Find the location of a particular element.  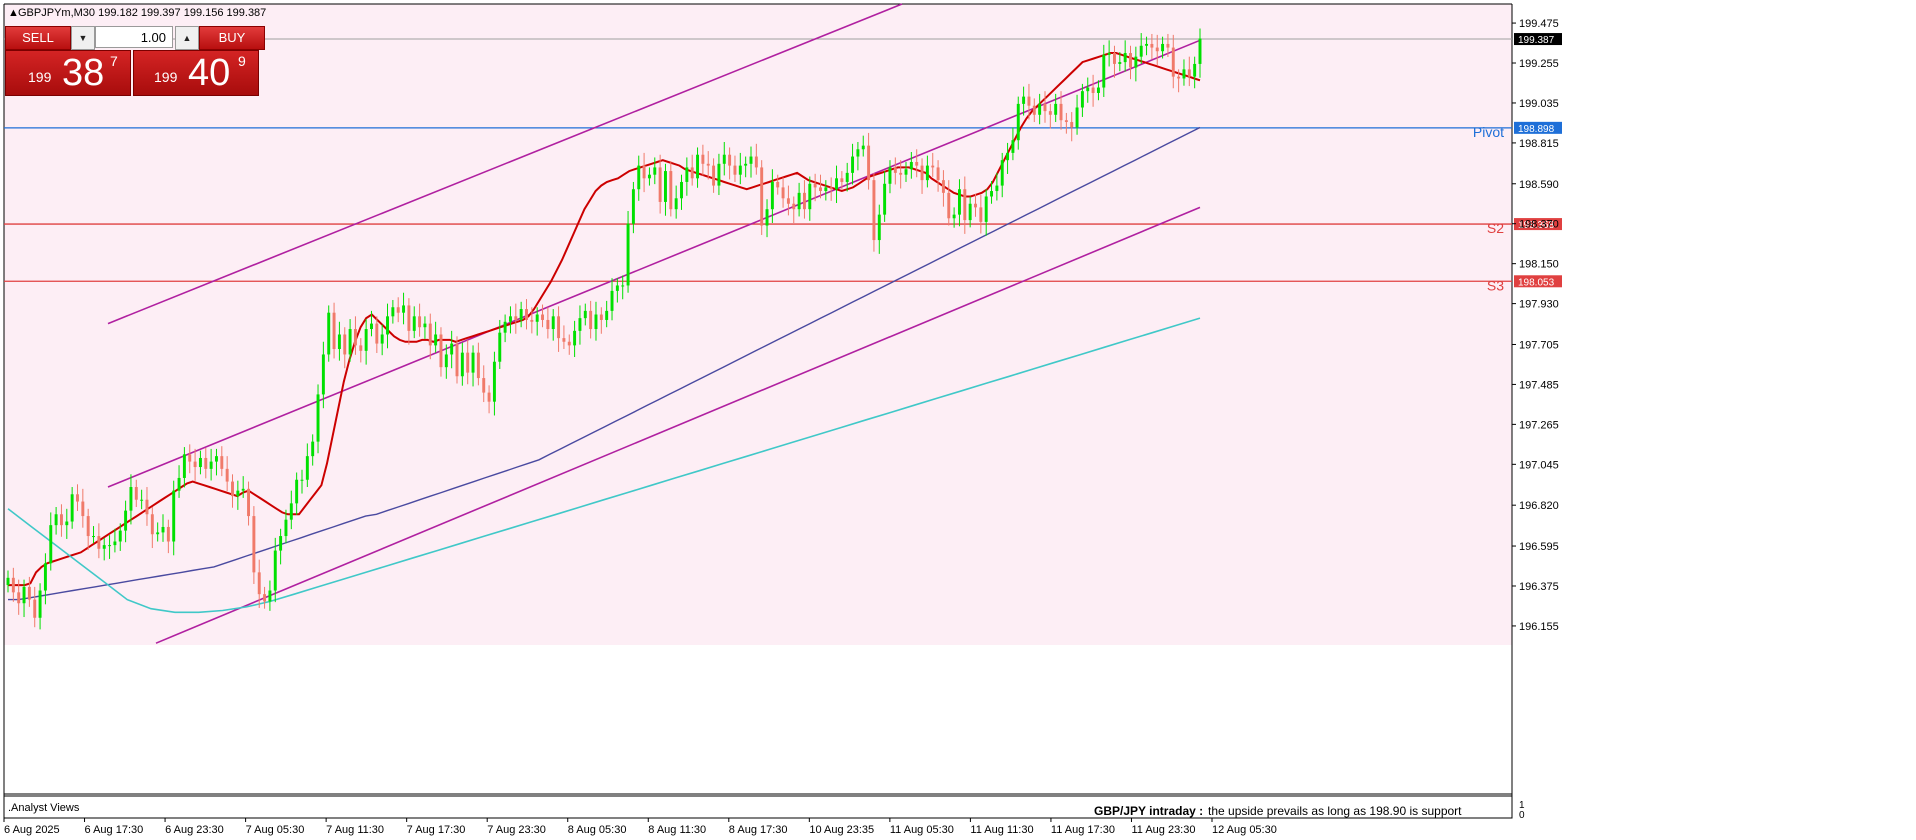

lot-increase-icon: ▲ is located at coordinates (187, 38).